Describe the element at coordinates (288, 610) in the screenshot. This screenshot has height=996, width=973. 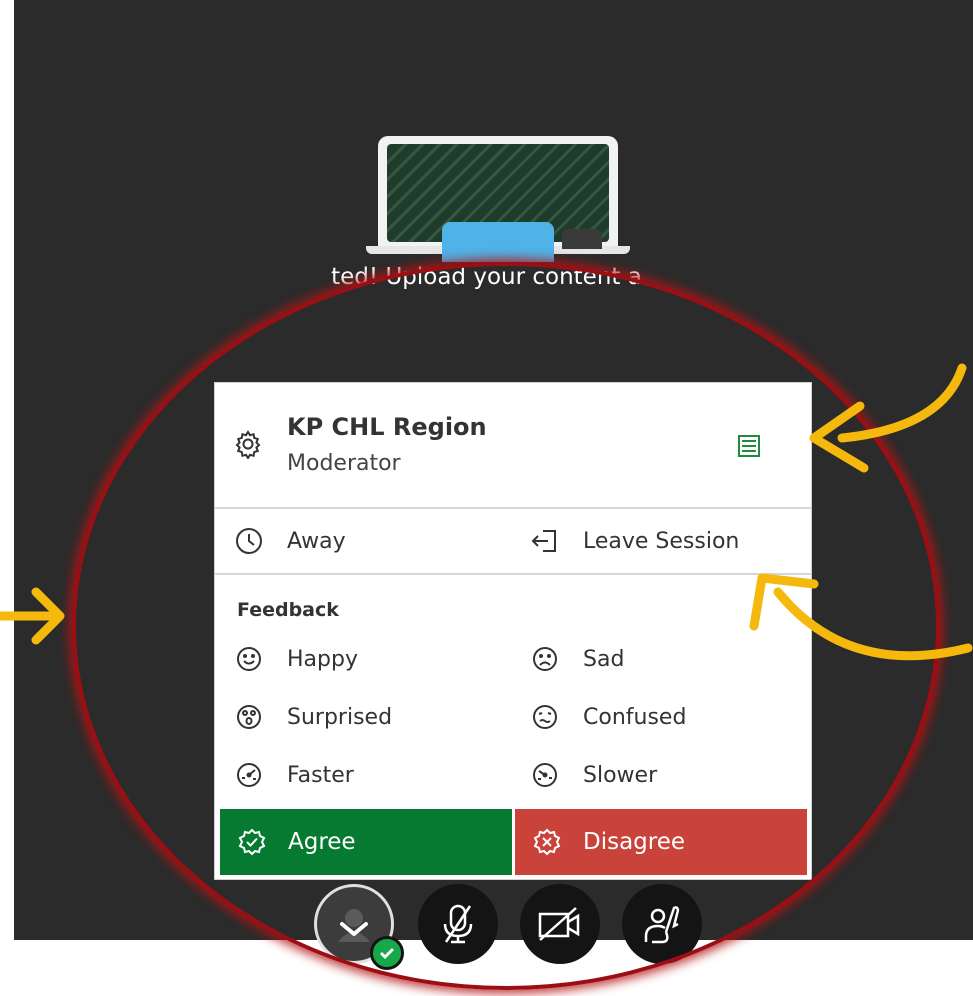
I see `feedback-heading: Feedback` at that location.